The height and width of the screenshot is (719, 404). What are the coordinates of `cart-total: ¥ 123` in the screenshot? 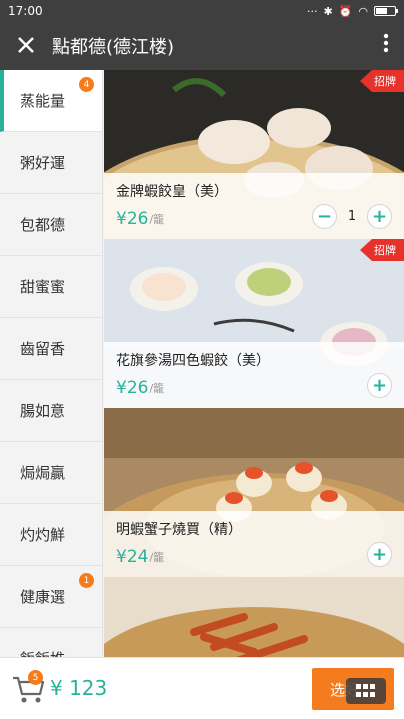 It's located at (79, 688).